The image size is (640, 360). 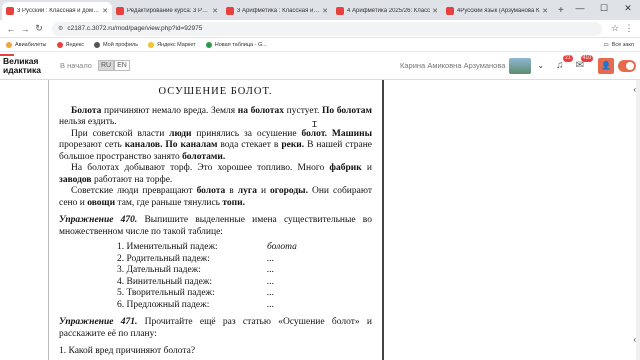 What do you see at coordinates (638, 220) in the screenshot?
I see `page-scrollbar` at bounding box center [638, 220].